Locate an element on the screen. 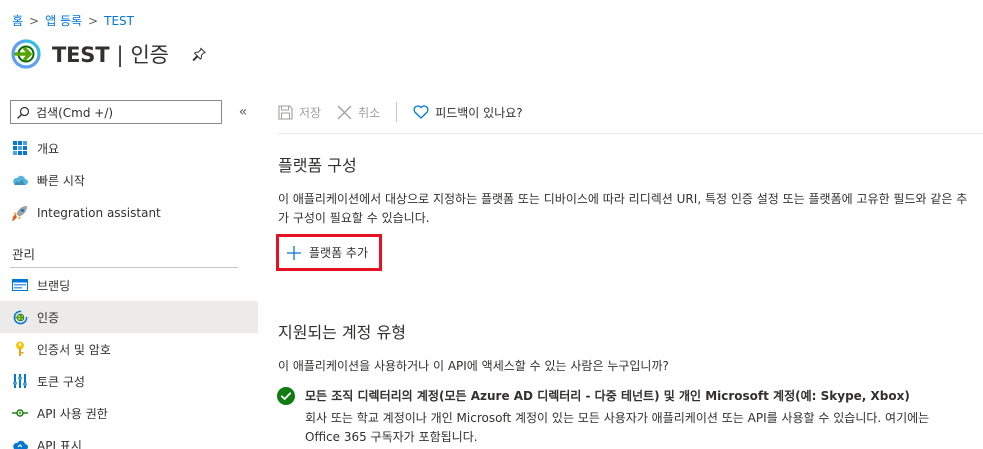 This screenshot has width=983, height=449. toolbar-separator is located at coordinates (397, 112).